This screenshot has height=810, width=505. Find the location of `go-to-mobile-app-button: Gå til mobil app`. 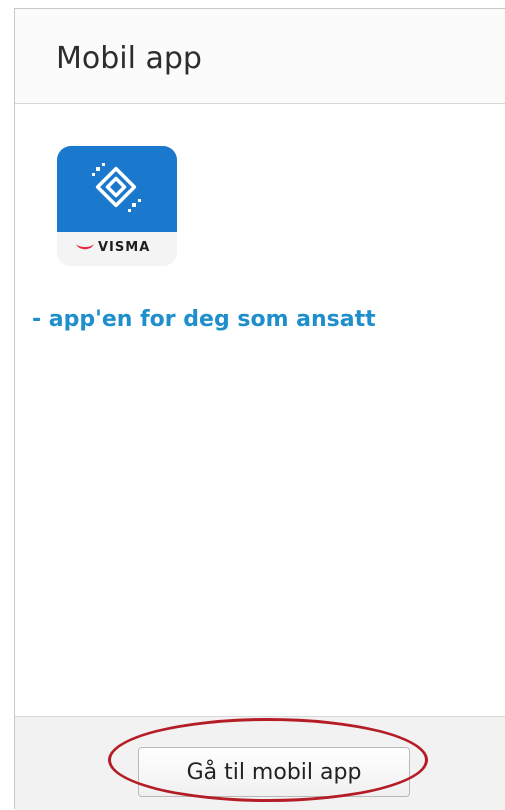

go-to-mobile-app-button: Gå til mobil app is located at coordinates (274, 772).